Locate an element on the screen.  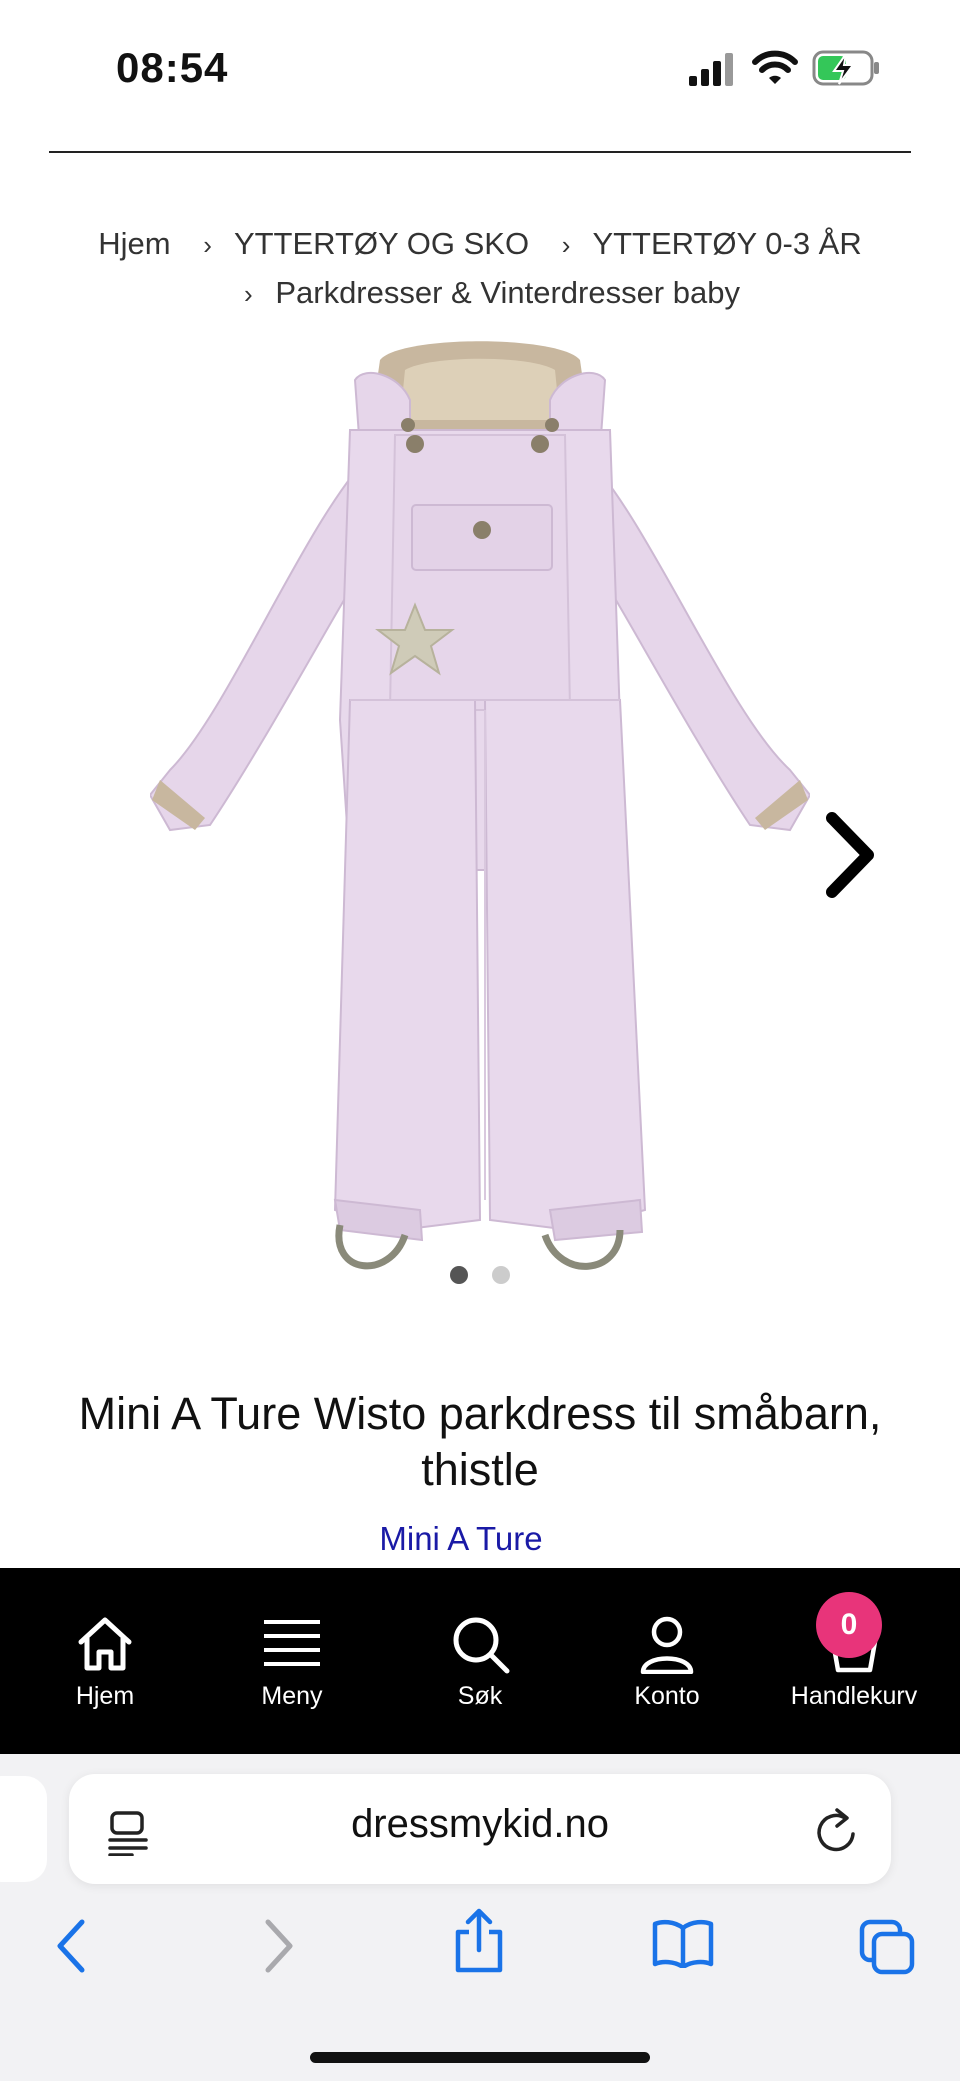
cart-count-badge: 0 is located at coordinates (849, 1625).